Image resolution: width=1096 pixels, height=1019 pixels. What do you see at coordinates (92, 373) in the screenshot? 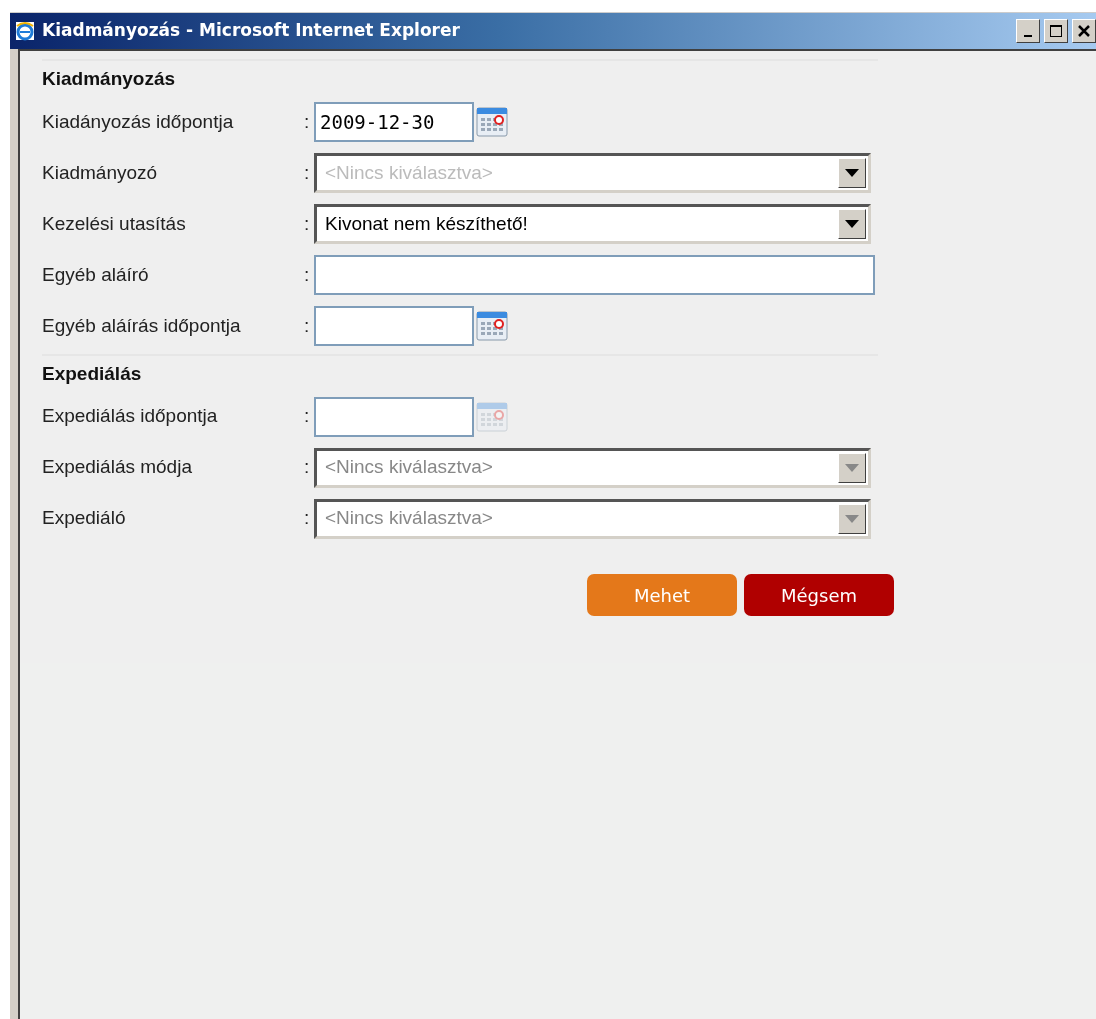
I see `section-title: Expediálás` at bounding box center [92, 373].